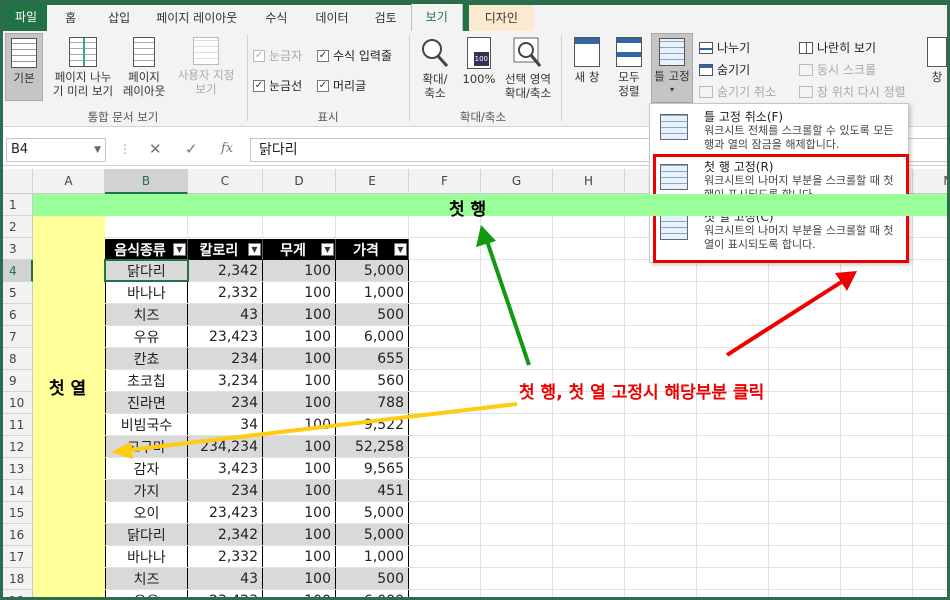  I want to click on red-arrowhead, so click(846, 281).